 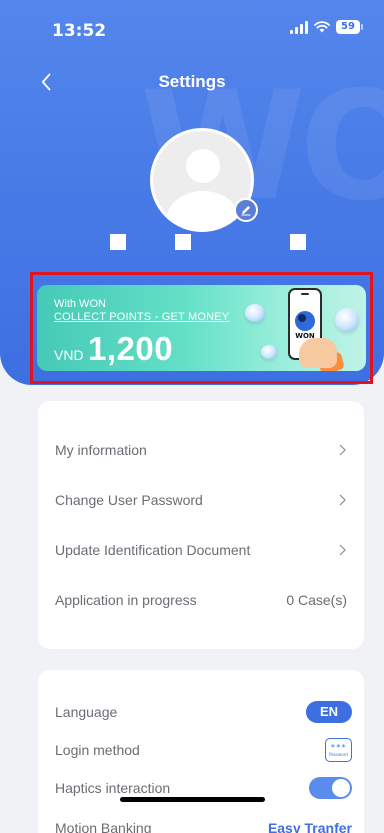 I want to click on toggle-knob, so click(x=341, y=788).